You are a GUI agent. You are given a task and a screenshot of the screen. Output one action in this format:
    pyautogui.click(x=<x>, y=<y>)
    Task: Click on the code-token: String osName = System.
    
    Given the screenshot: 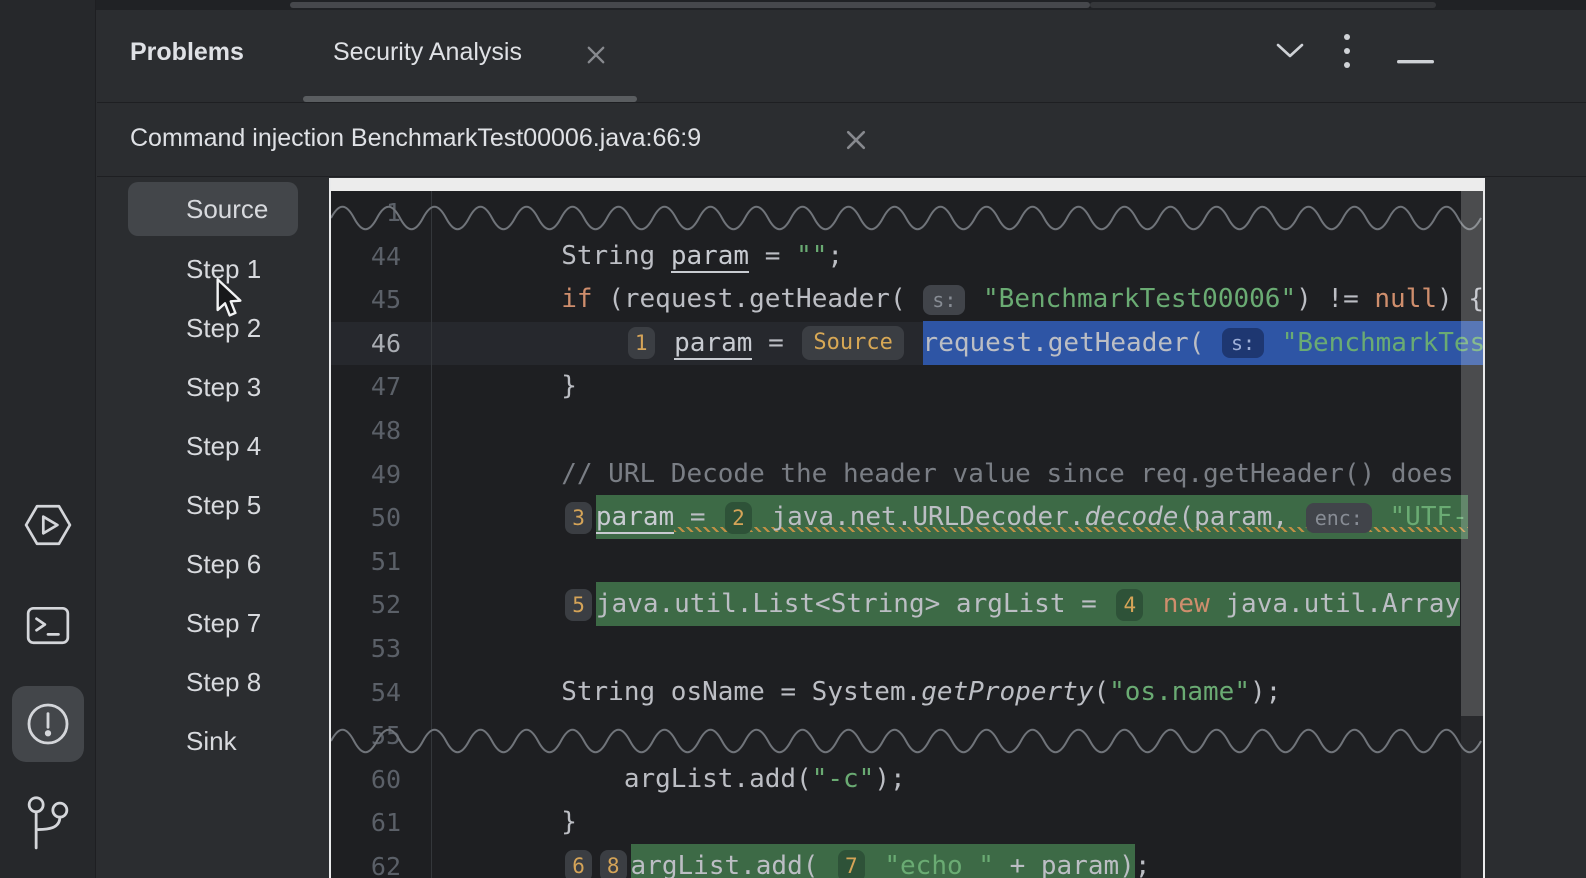 What is the action you would take?
    pyautogui.click(x=679, y=691)
    